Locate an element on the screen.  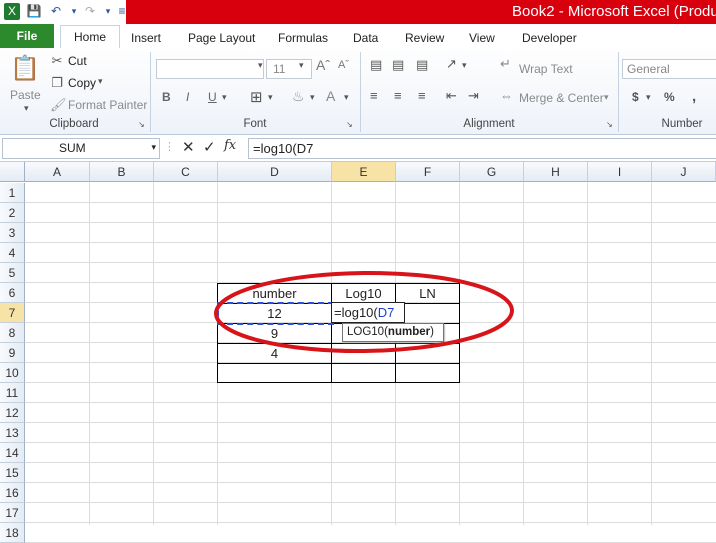
enter-icon: ✓ is located at coordinates (209, 147).